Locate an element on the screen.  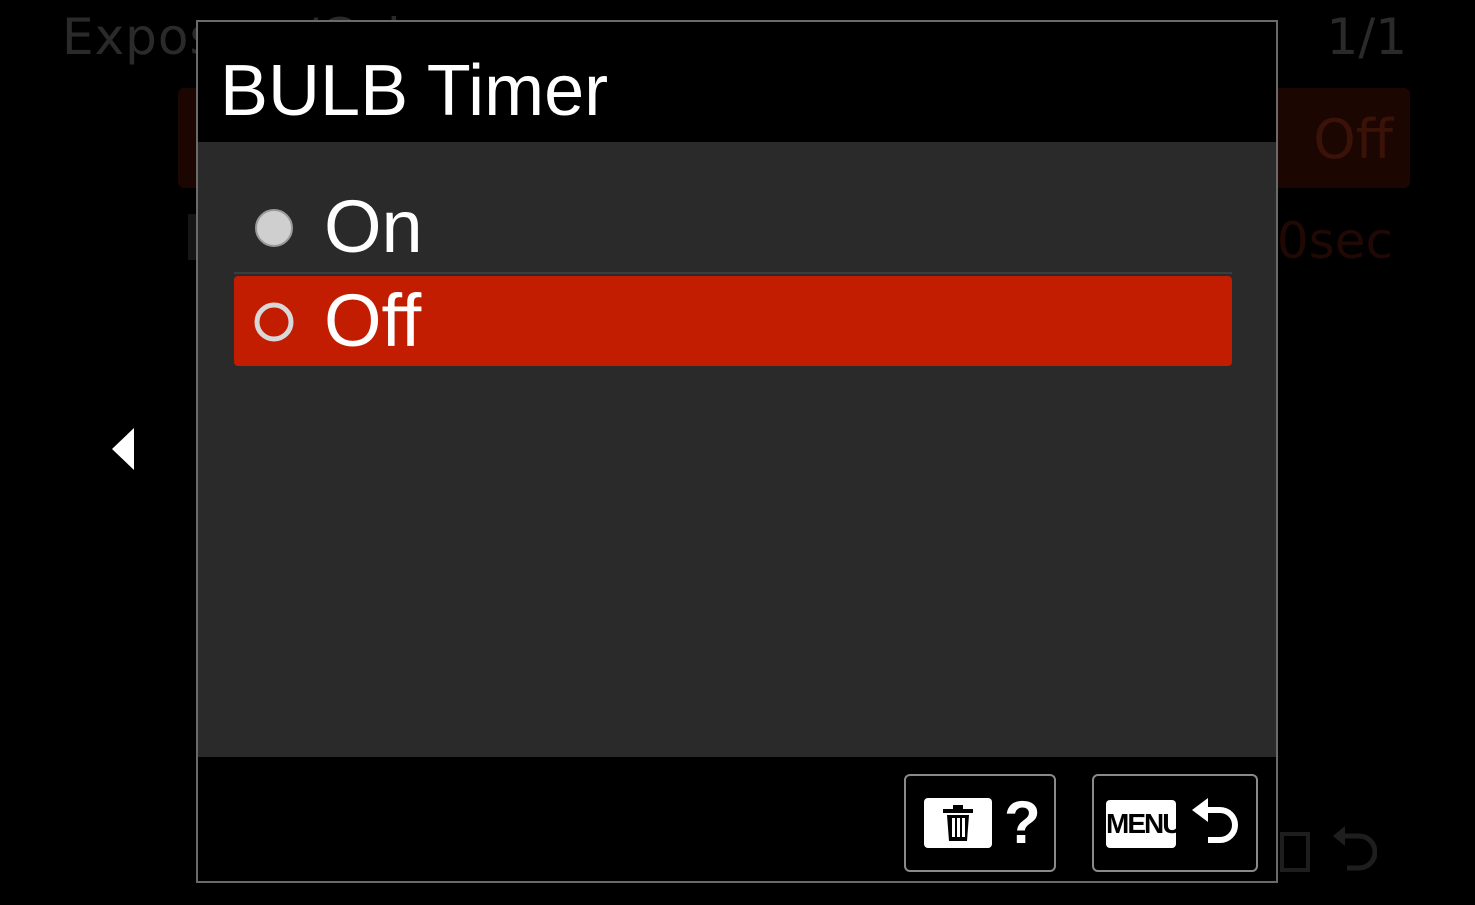
background-page-indicator: 1/1 is located at coordinates (1366, 37).